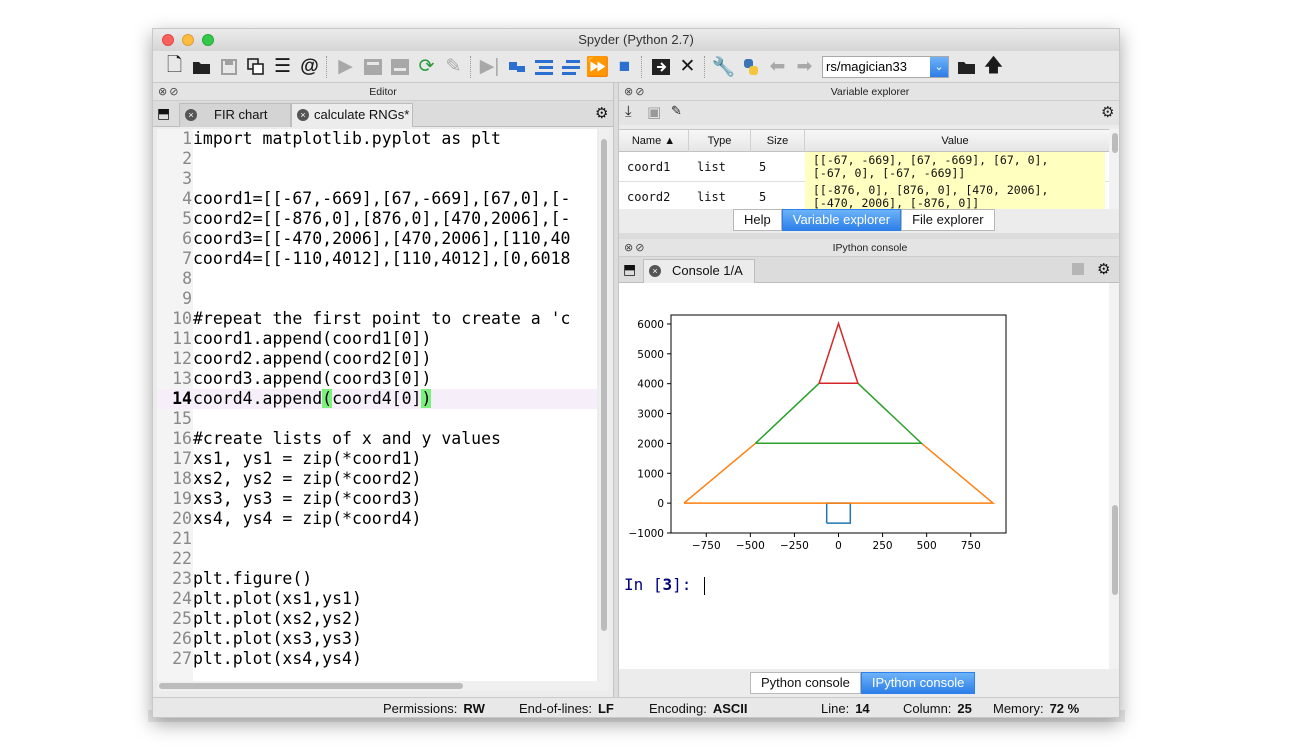  Describe the element at coordinates (597, 67) in the screenshot. I see `continue-icon: ⏩` at that location.